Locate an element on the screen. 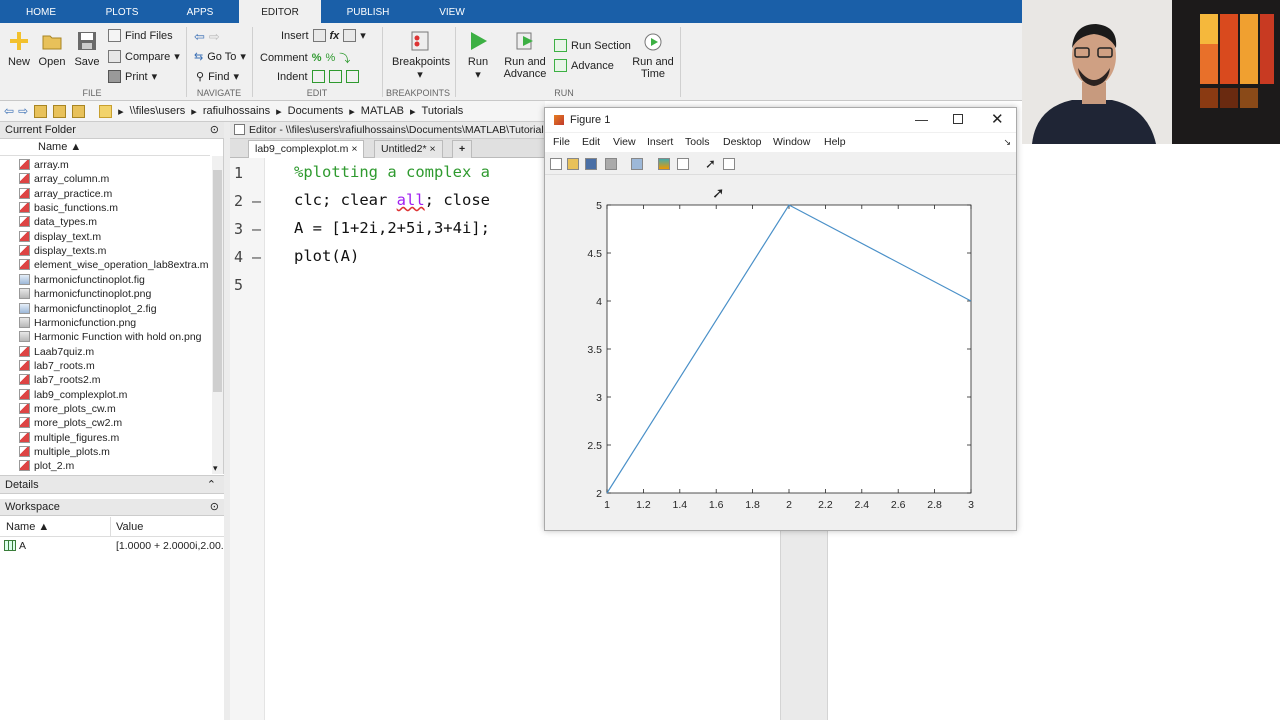 The width and height of the screenshot is (1280, 720). chevron-down-icon: ▾ is located at coordinates (215, 468).